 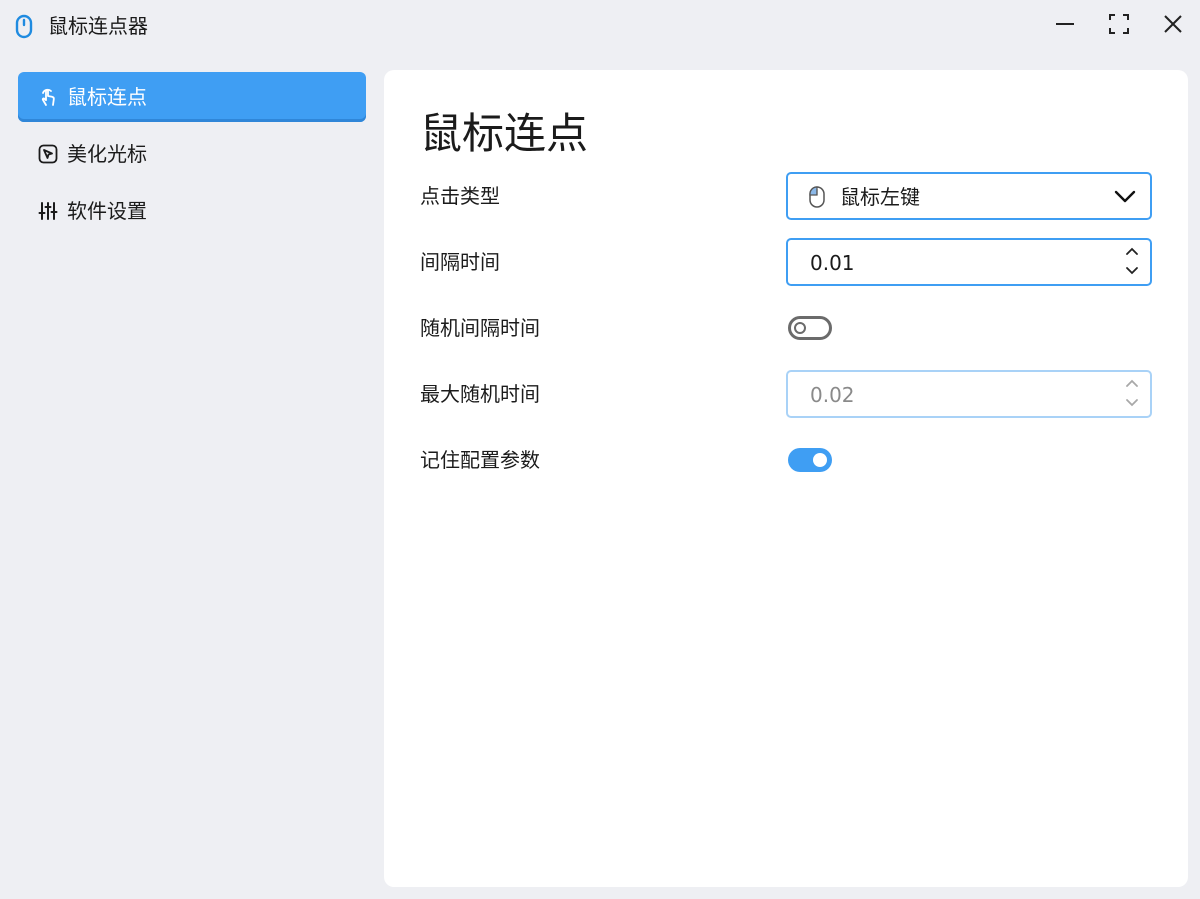 What do you see at coordinates (48, 97) in the screenshot?
I see `touch-pointer-icon` at bounding box center [48, 97].